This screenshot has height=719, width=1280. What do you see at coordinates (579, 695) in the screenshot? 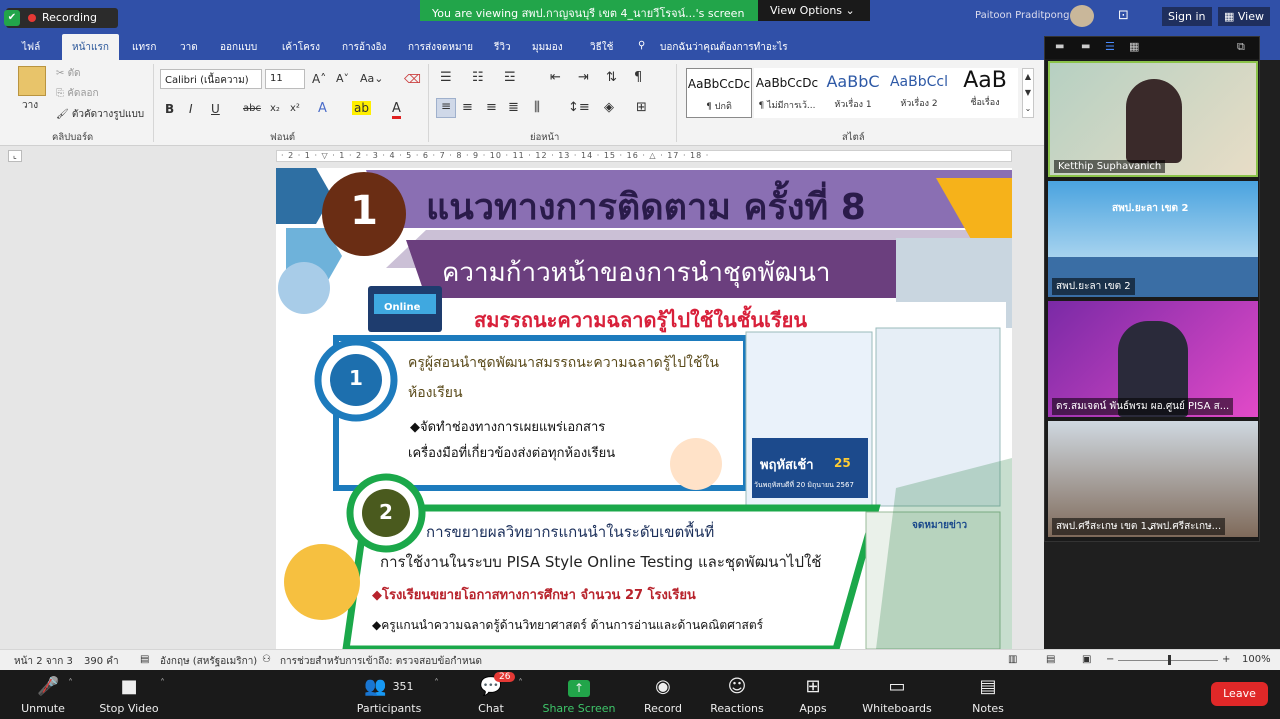
I see `share-screen-button: ↑ Share Screen` at bounding box center [579, 695].